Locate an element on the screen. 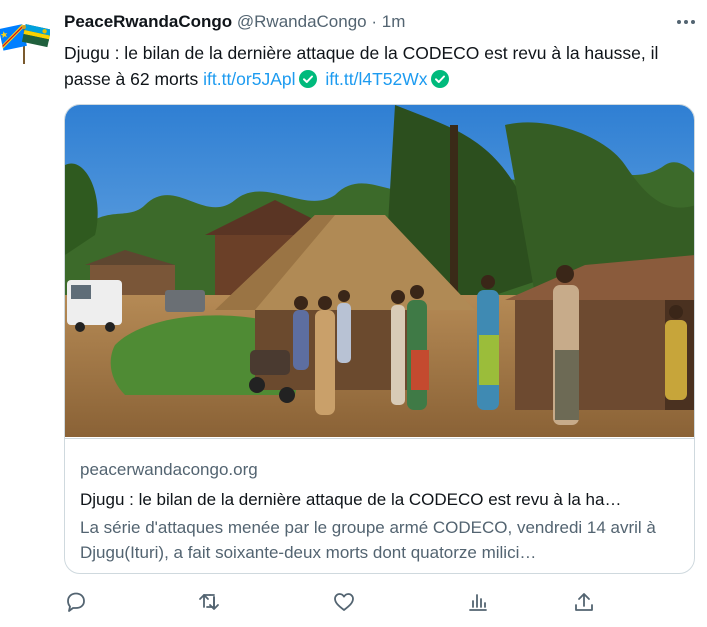 The height and width of the screenshot is (627, 707). timestamp: 1m is located at coordinates (394, 21).